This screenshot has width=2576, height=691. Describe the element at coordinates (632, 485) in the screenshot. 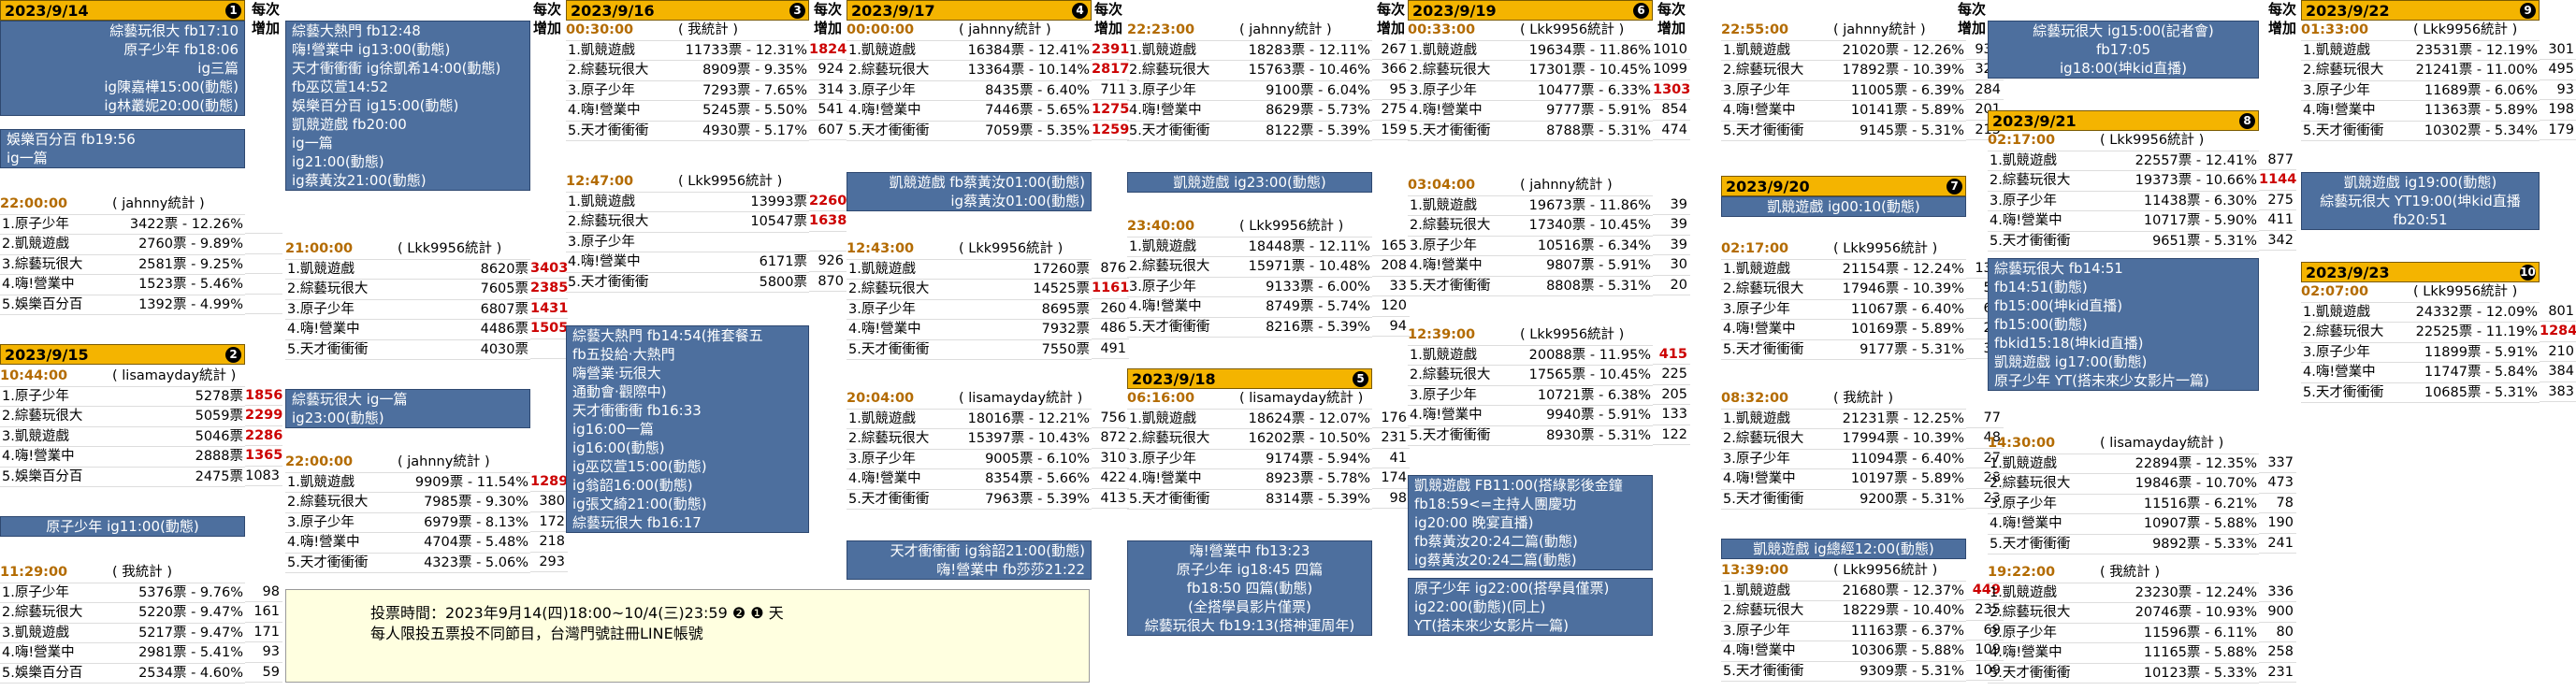

I see `promo-line: ig翁韶16:00(動態)` at that location.